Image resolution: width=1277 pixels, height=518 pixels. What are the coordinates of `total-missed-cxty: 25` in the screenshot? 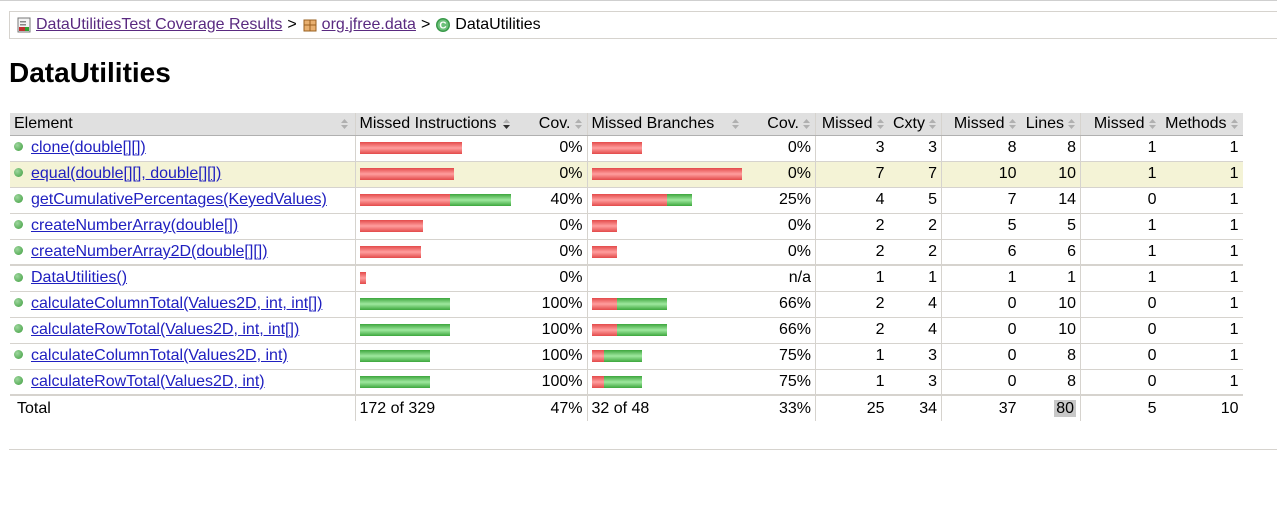 It's located at (852, 407).